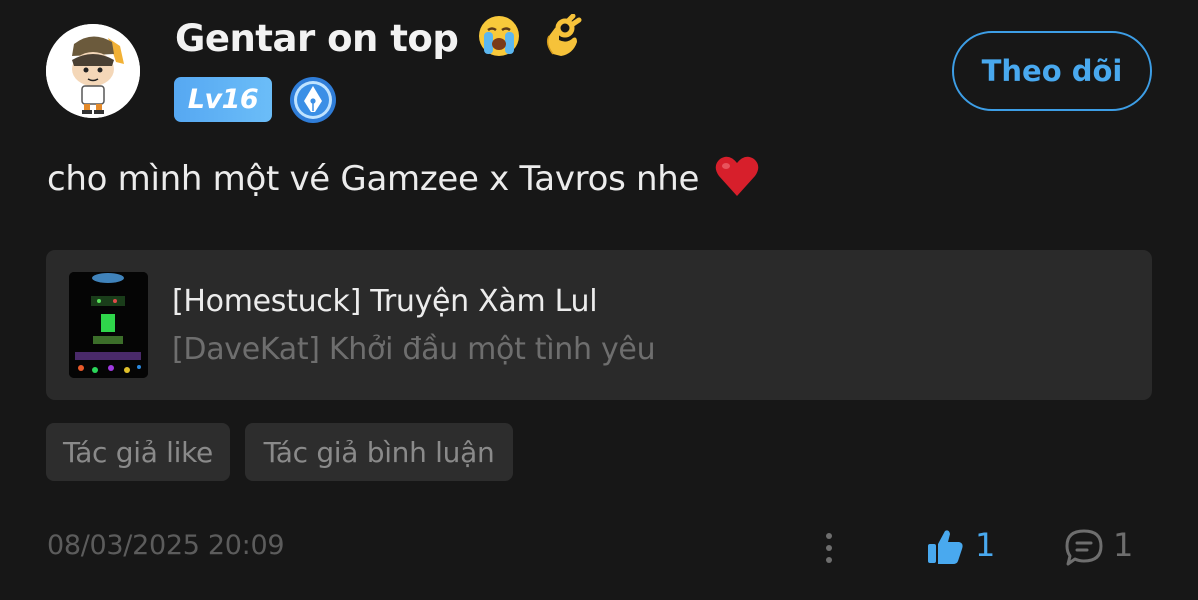 The width and height of the screenshot is (1198, 600). What do you see at coordinates (985, 545) in the screenshot?
I see `like-count: 1` at bounding box center [985, 545].